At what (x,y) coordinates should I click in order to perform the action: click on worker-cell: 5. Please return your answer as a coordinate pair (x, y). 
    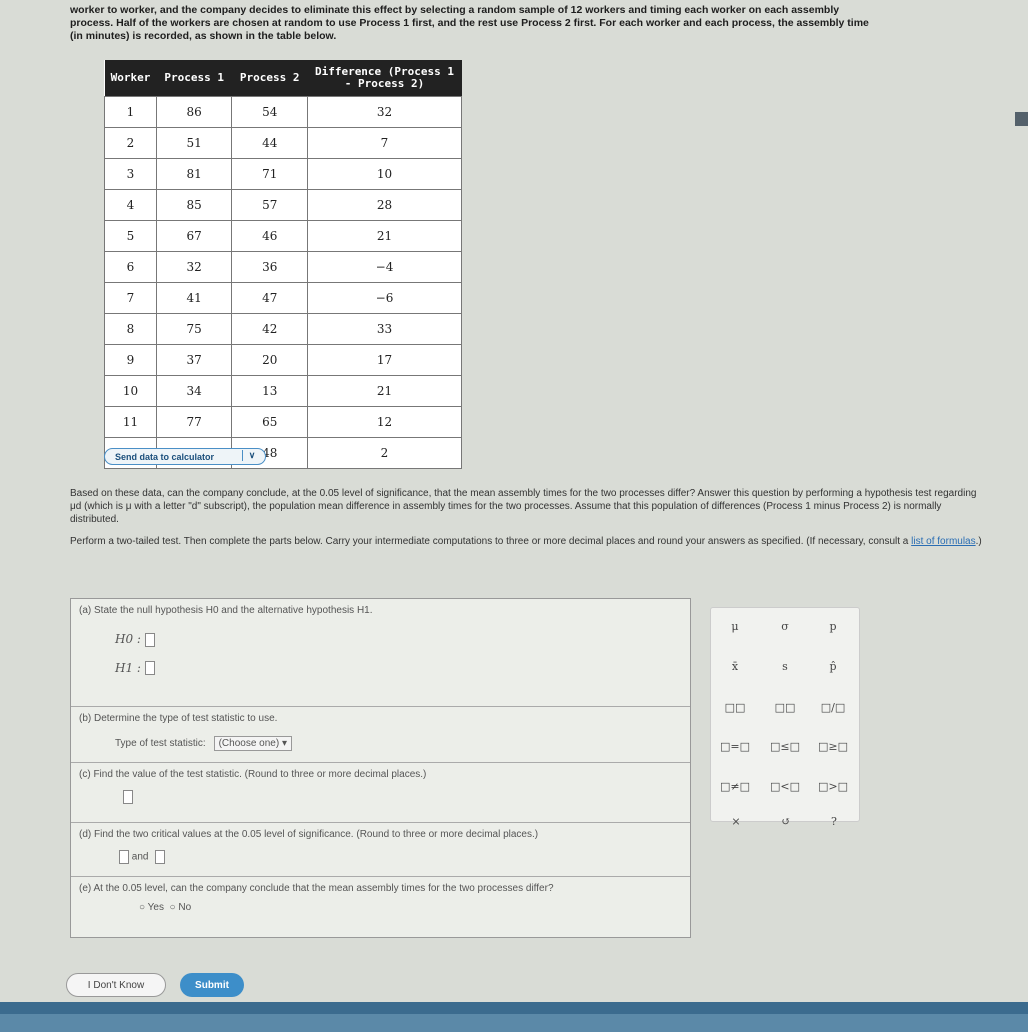
    Looking at the image, I should click on (130, 236).